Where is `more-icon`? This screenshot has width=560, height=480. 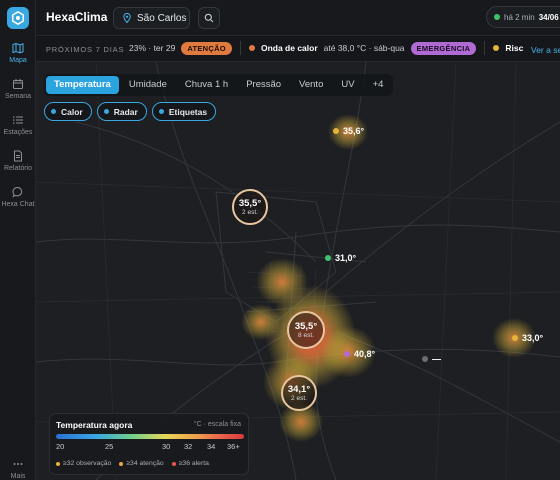
more-icon is located at coordinates (18, 464).